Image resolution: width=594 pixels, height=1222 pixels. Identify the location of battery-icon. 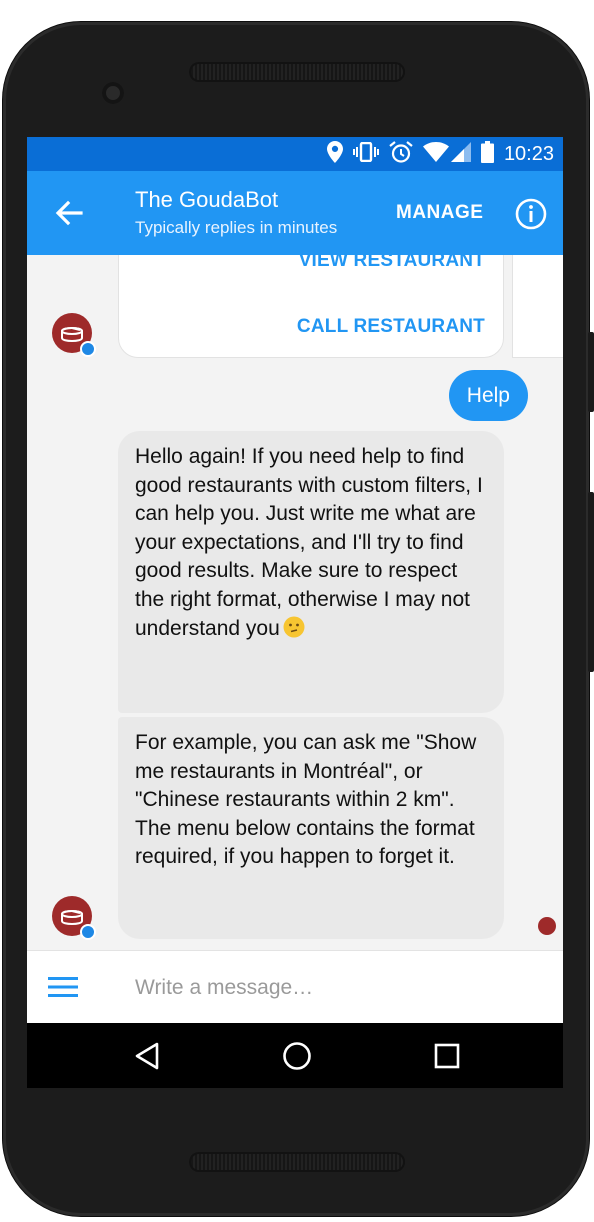
(487, 154).